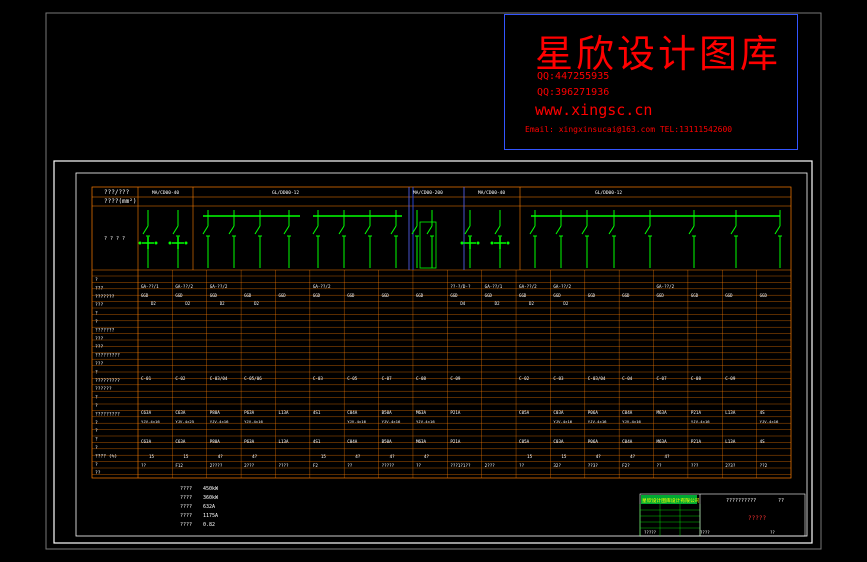 The width and height of the screenshot is (867, 562). Describe the element at coordinates (186, 456) in the screenshot. I see `percent-value: 15` at that location.